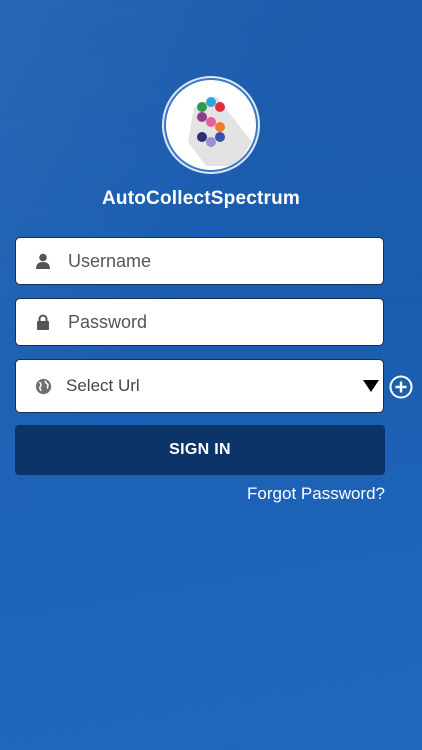  What do you see at coordinates (199, 386) in the screenshot?
I see `url-select: Select Url` at bounding box center [199, 386].